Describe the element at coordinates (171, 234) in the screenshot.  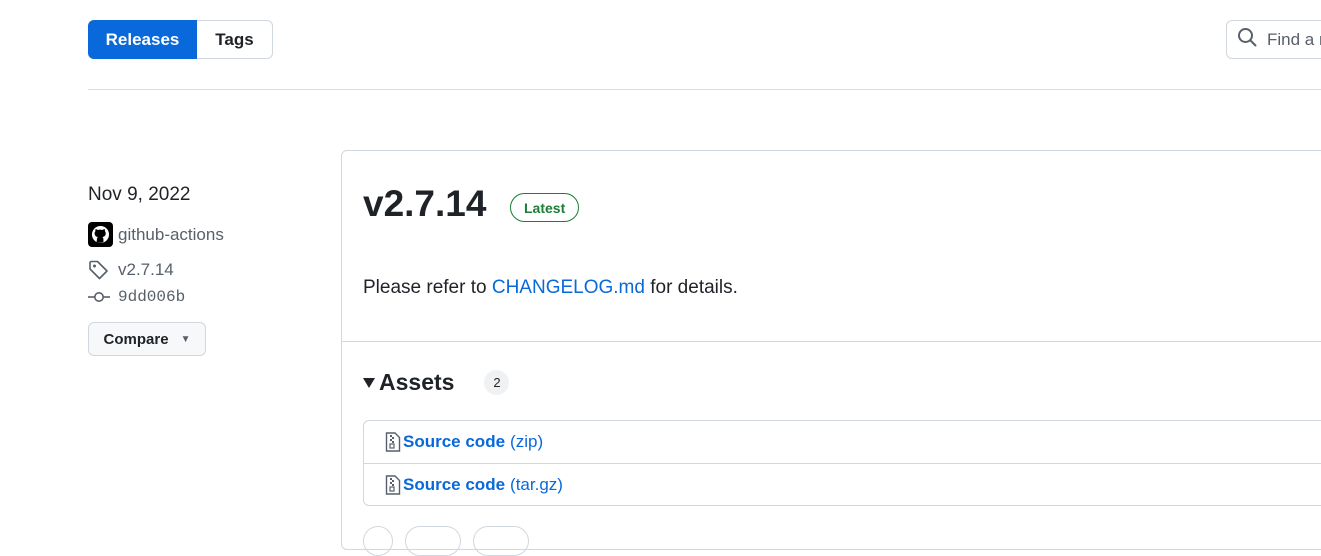
I see `author-name: github-actions` at that location.